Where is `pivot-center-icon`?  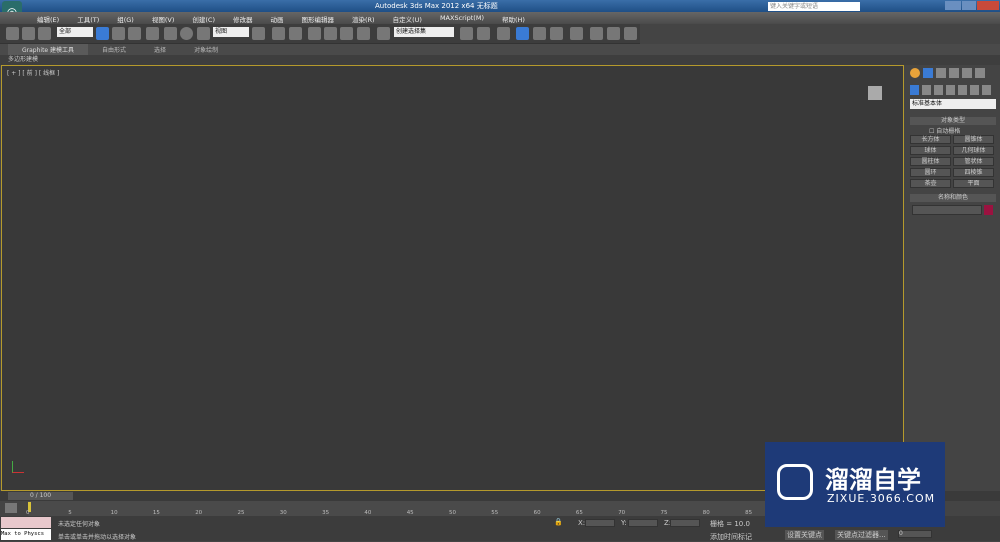 pivot-center-icon is located at coordinates (258, 33).